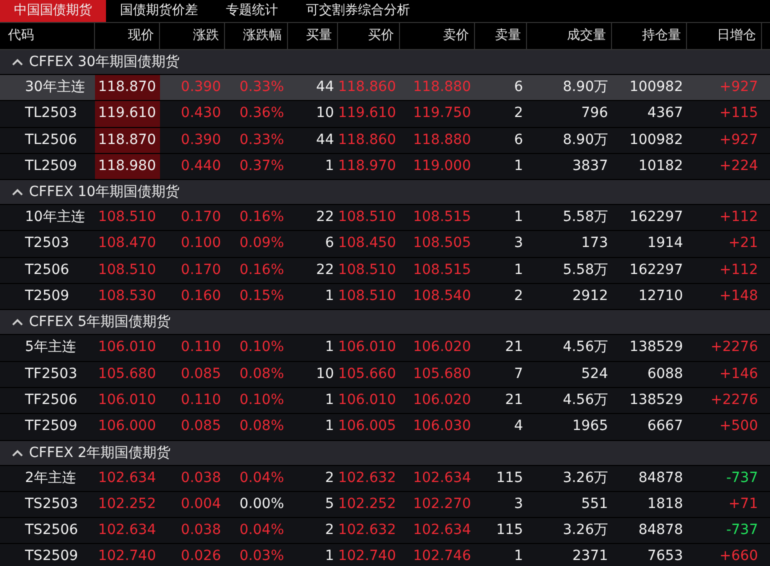  What do you see at coordinates (585, 400) in the screenshot?
I see `table-cell-text: 4.56万` at bounding box center [585, 400].